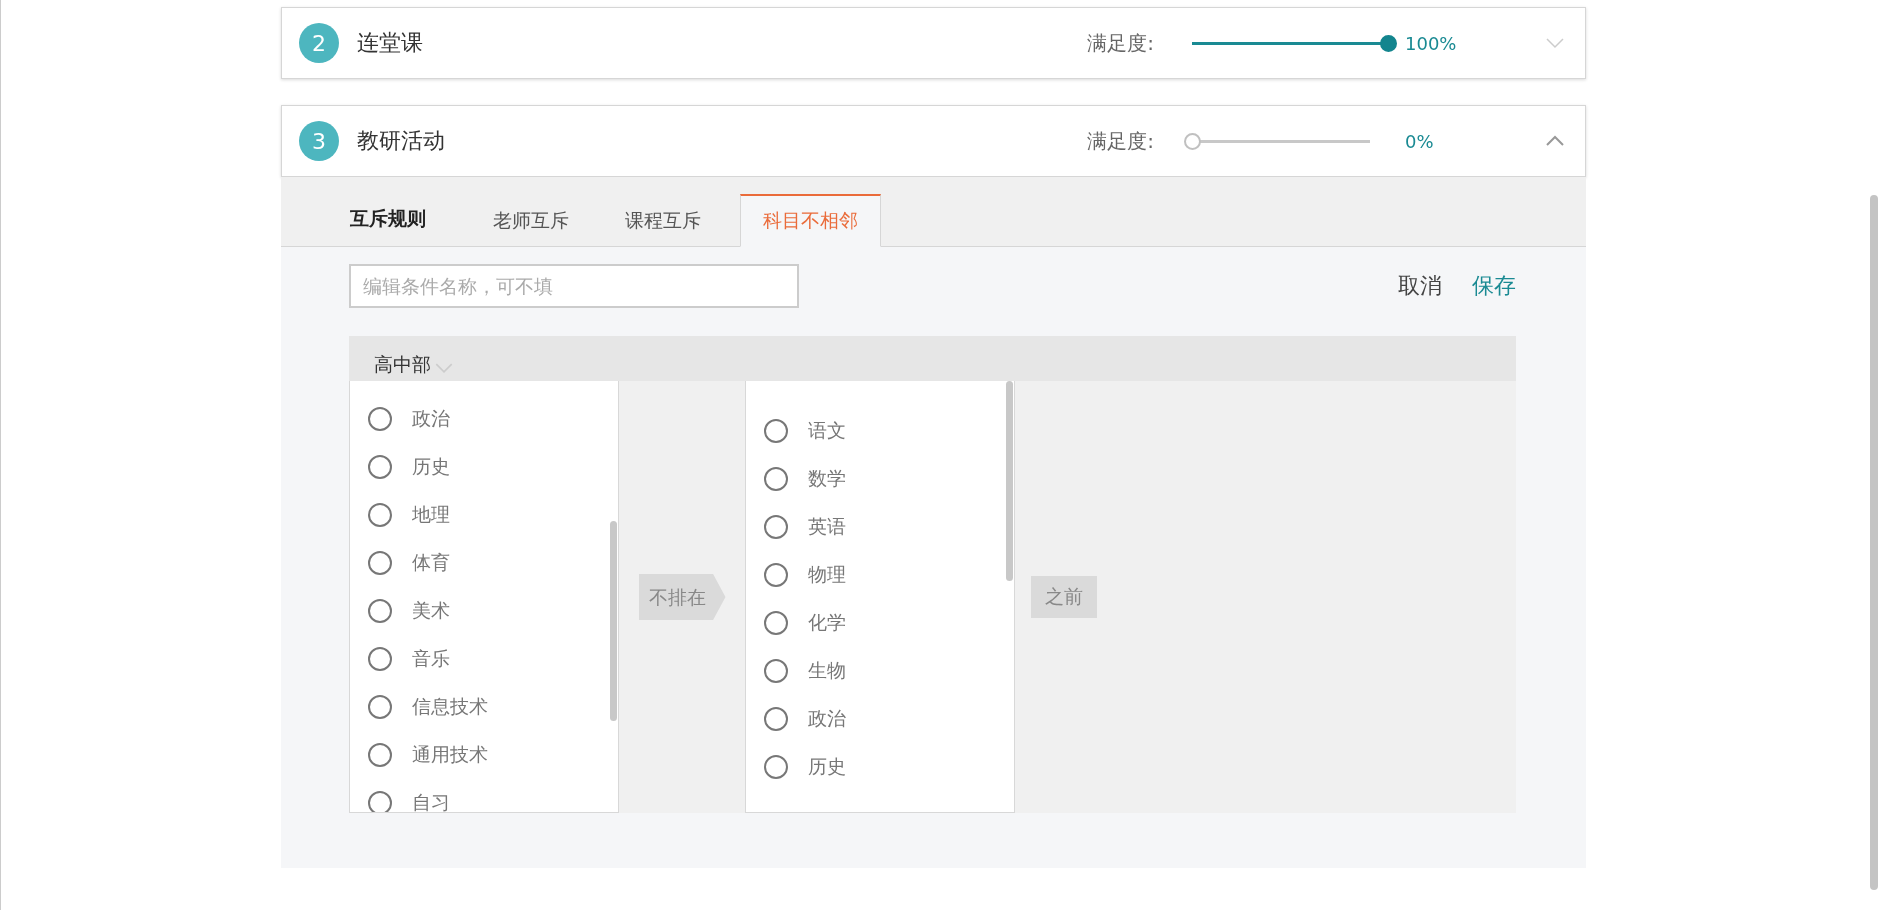 This screenshot has width=1899, height=910. I want to click on rules-heading: 互斥规则, so click(388, 218).